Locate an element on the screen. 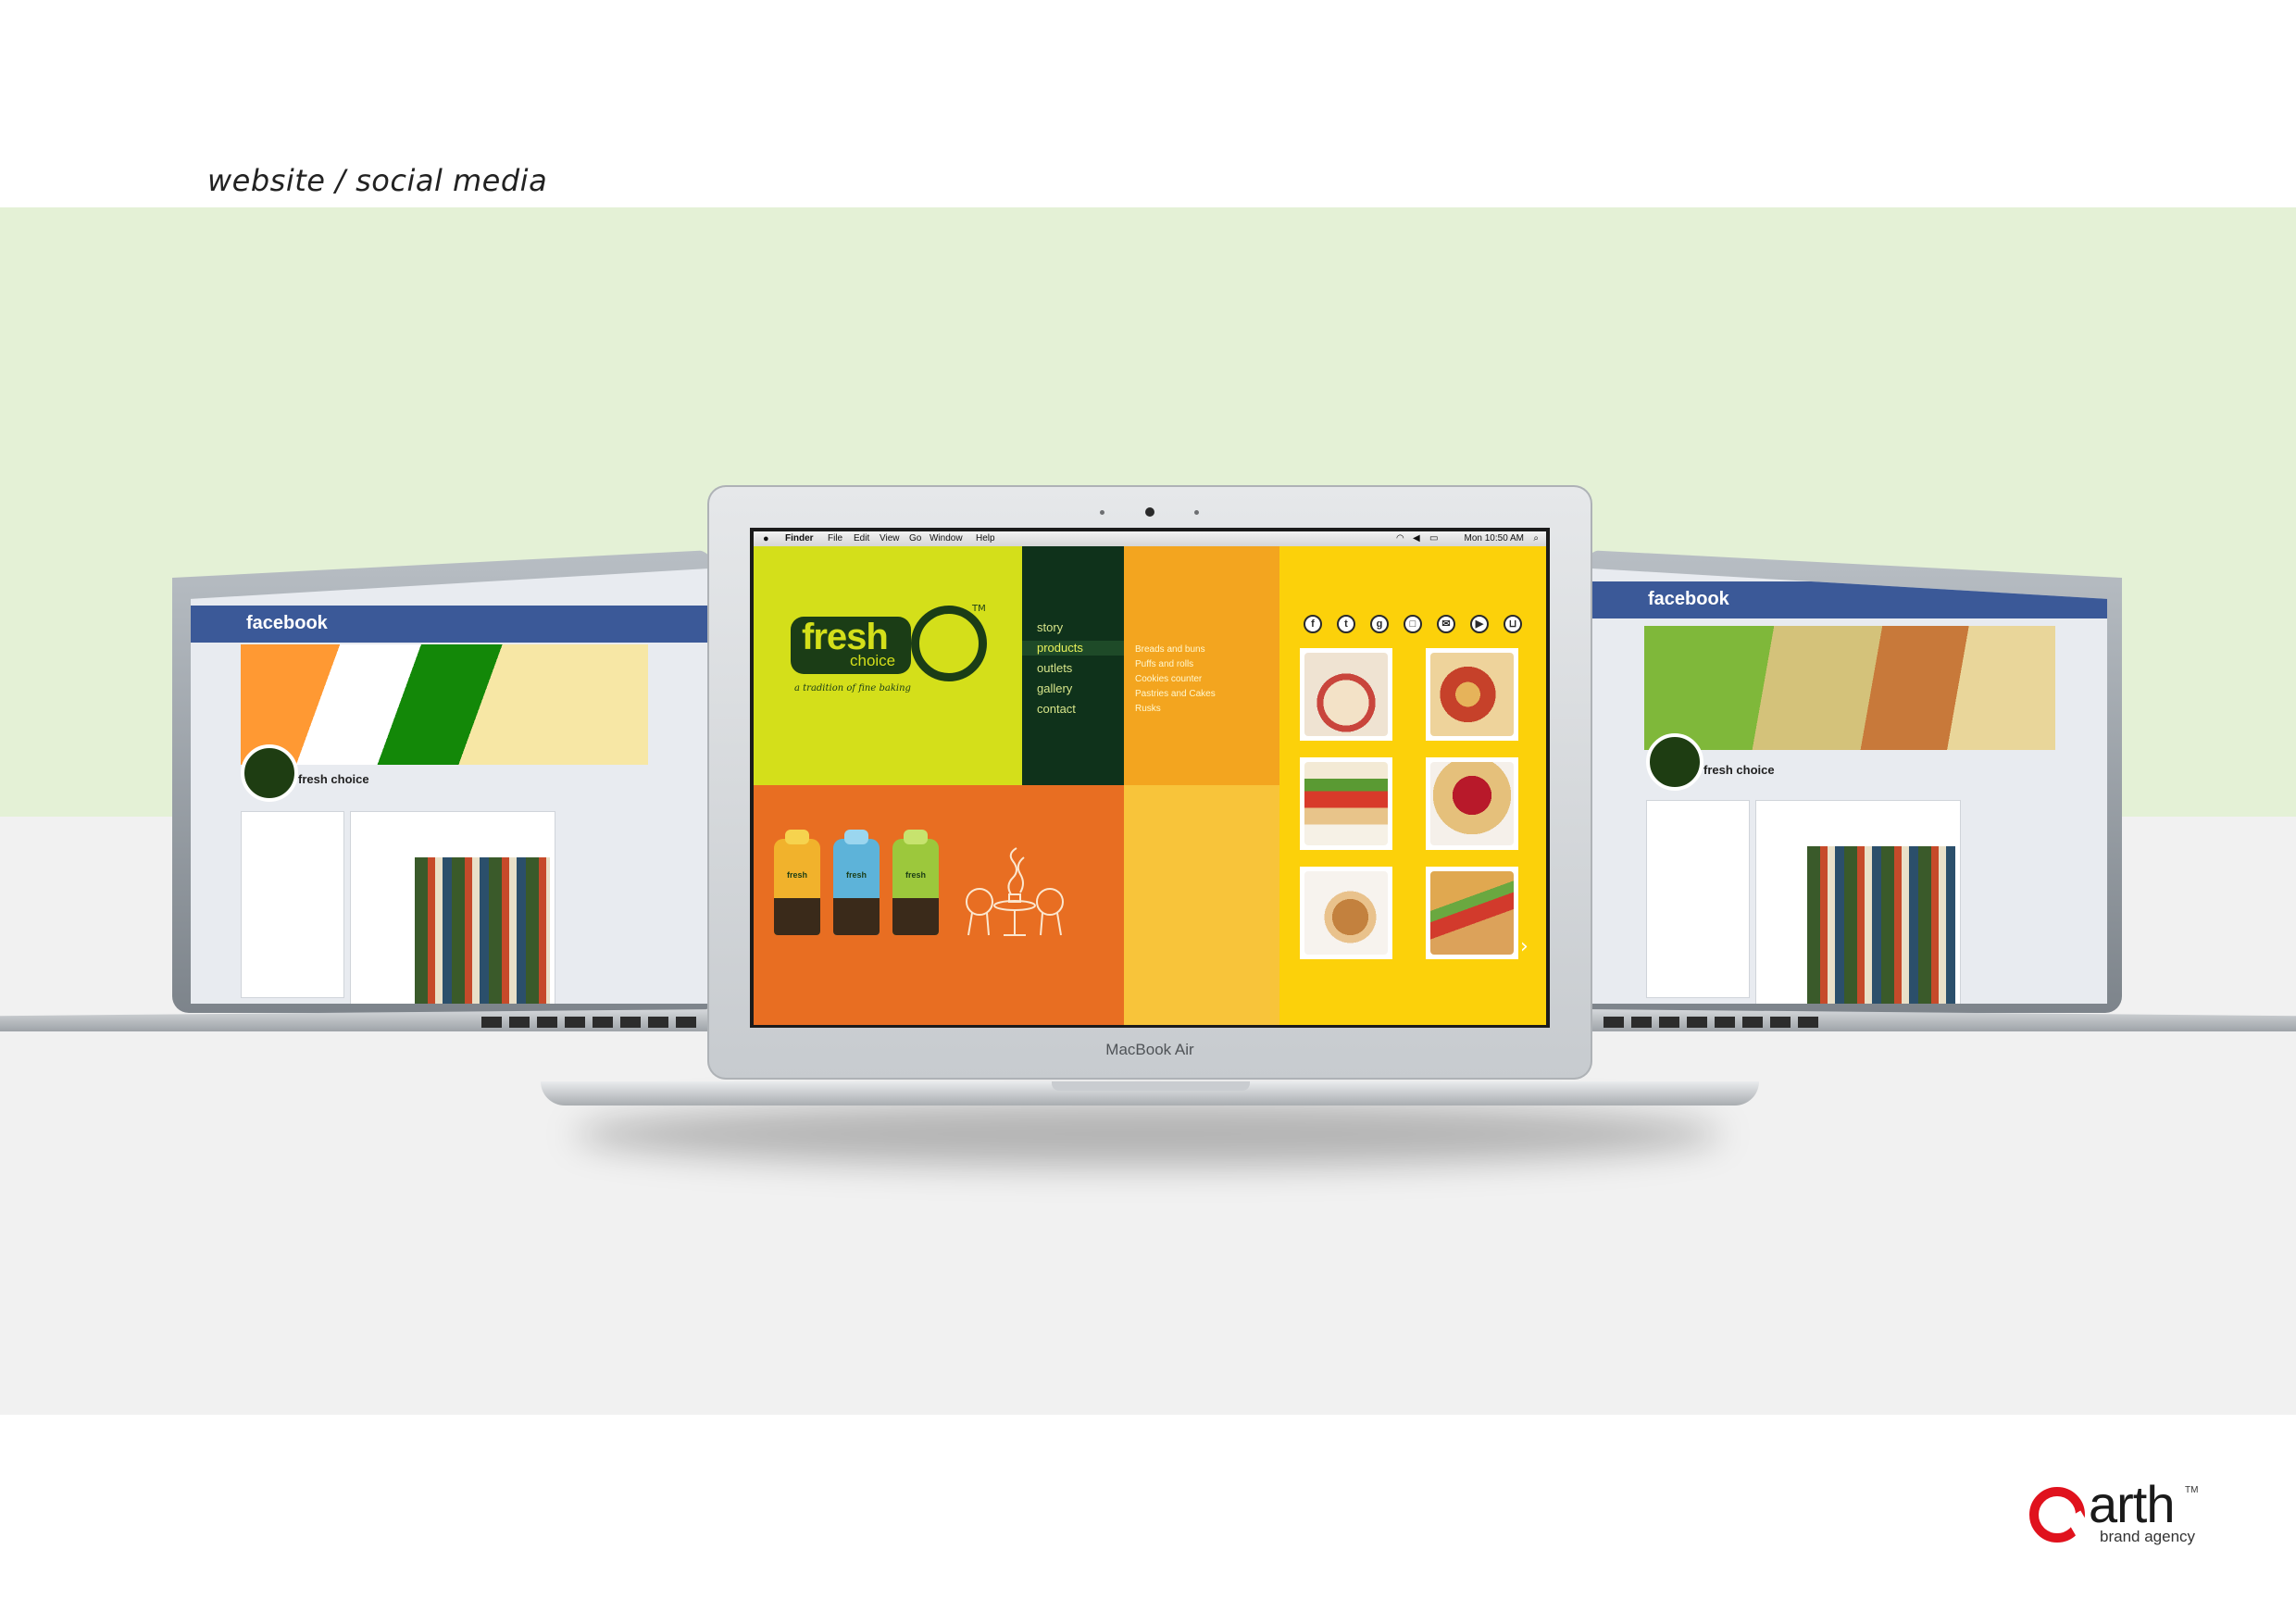 This screenshot has width=2296, height=1624. left-laptop-ports is located at coordinates (592, 1022).